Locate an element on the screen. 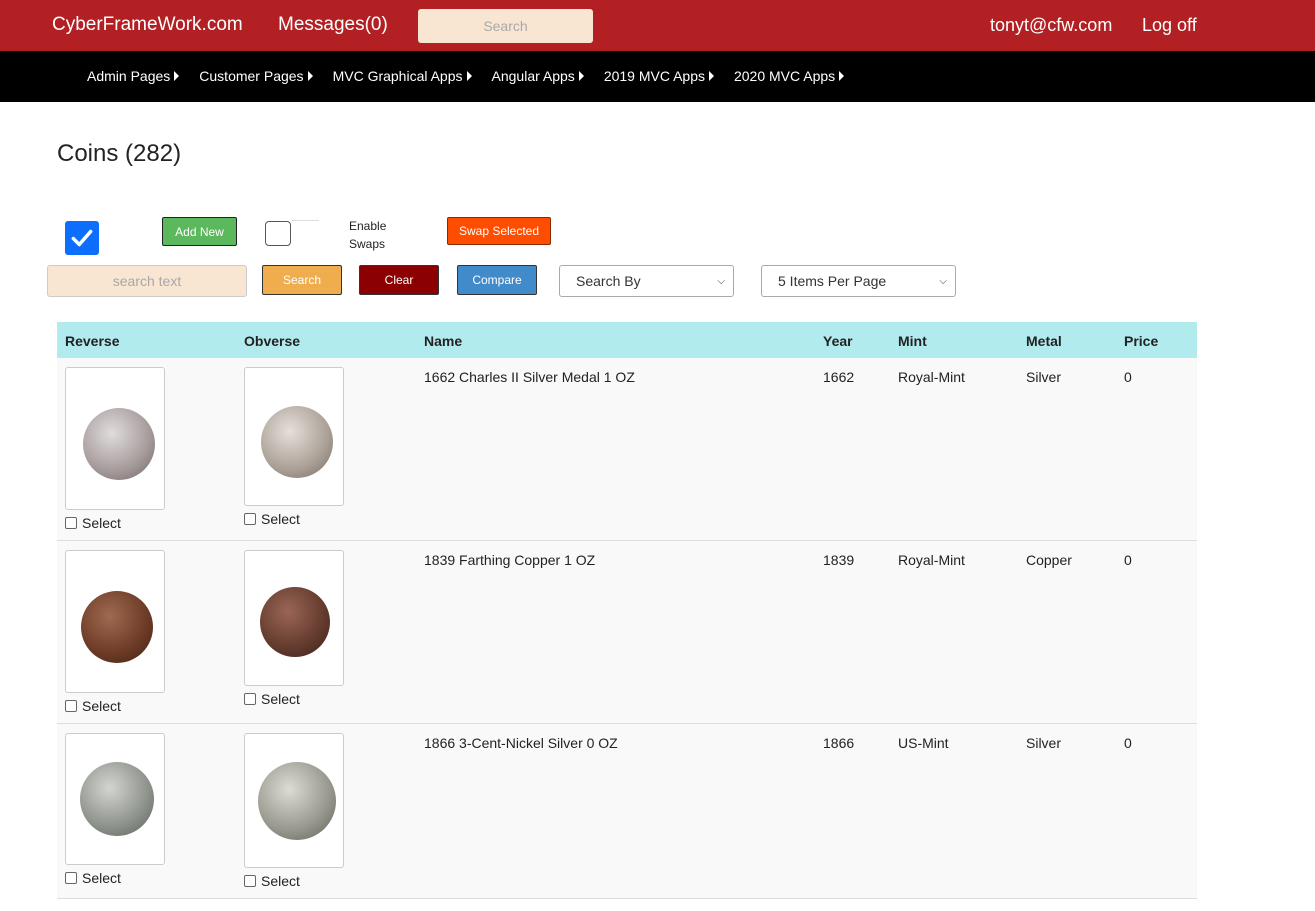  page-title: Coins (282) is located at coordinates (119, 153).